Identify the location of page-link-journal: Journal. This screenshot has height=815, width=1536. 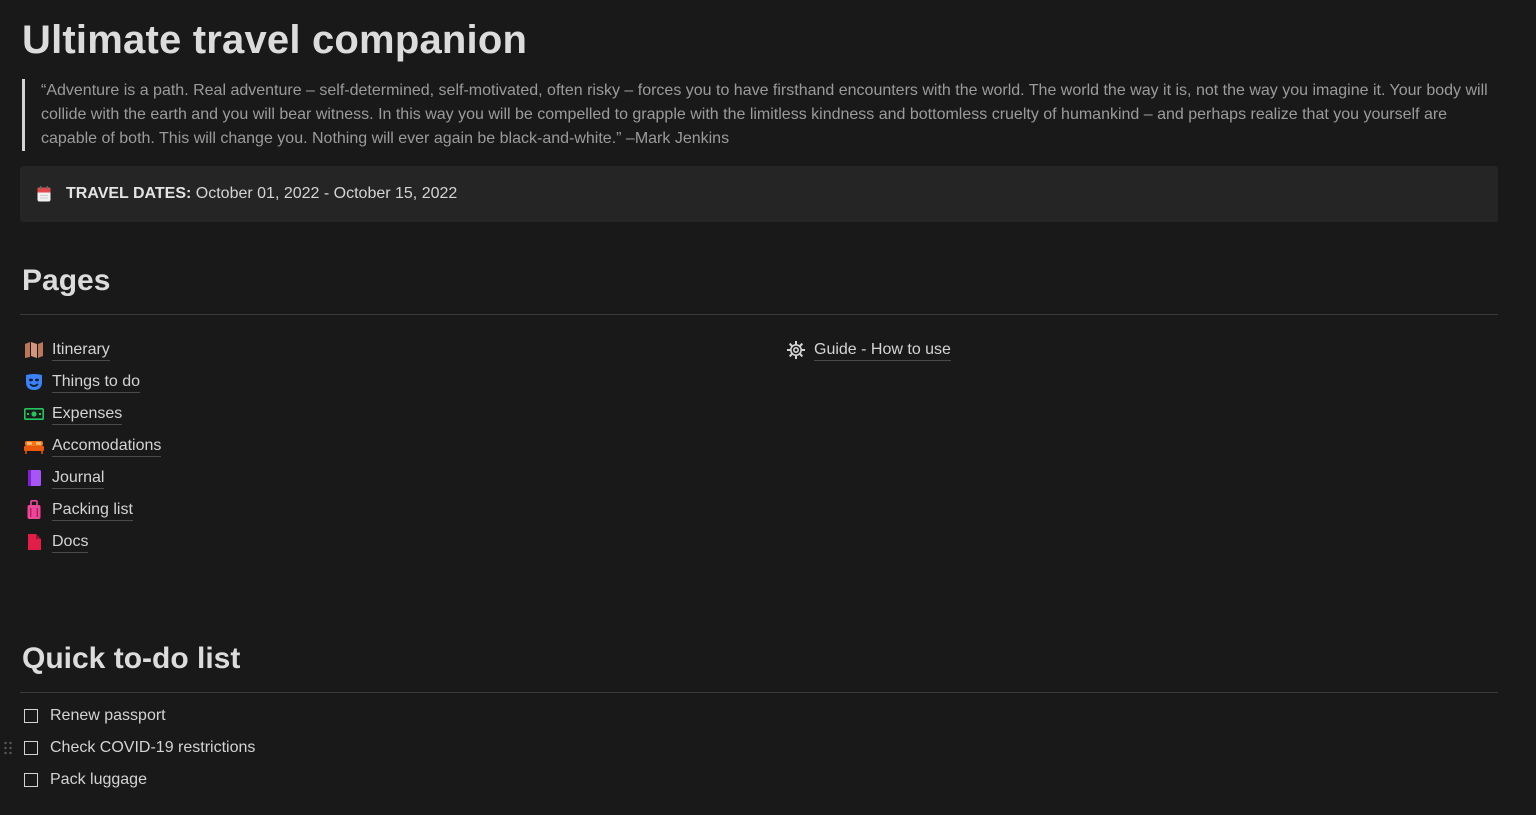
(64, 478).